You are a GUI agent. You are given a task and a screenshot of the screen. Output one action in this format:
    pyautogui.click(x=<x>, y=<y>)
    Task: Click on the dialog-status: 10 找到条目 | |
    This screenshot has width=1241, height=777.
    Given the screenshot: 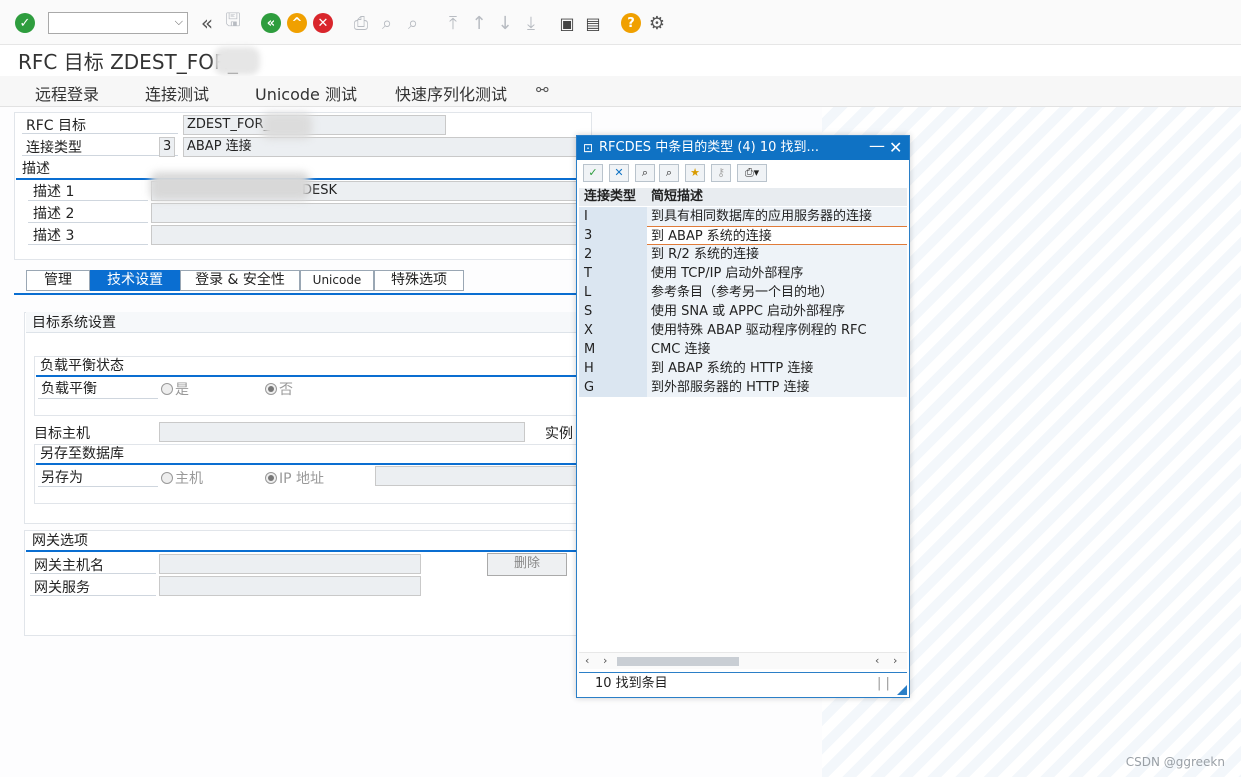 What is the action you would take?
    pyautogui.click(x=743, y=683)
    